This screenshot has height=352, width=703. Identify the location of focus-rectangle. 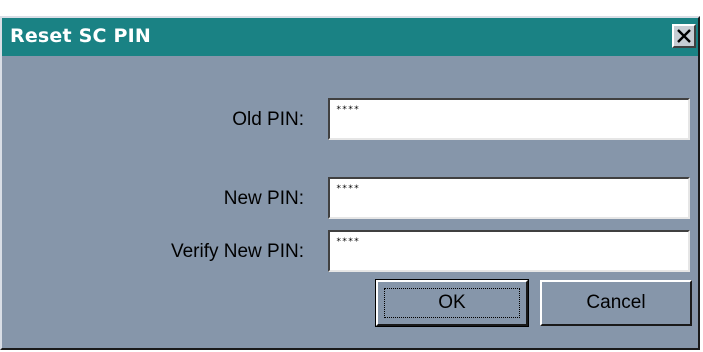
(452, 303).